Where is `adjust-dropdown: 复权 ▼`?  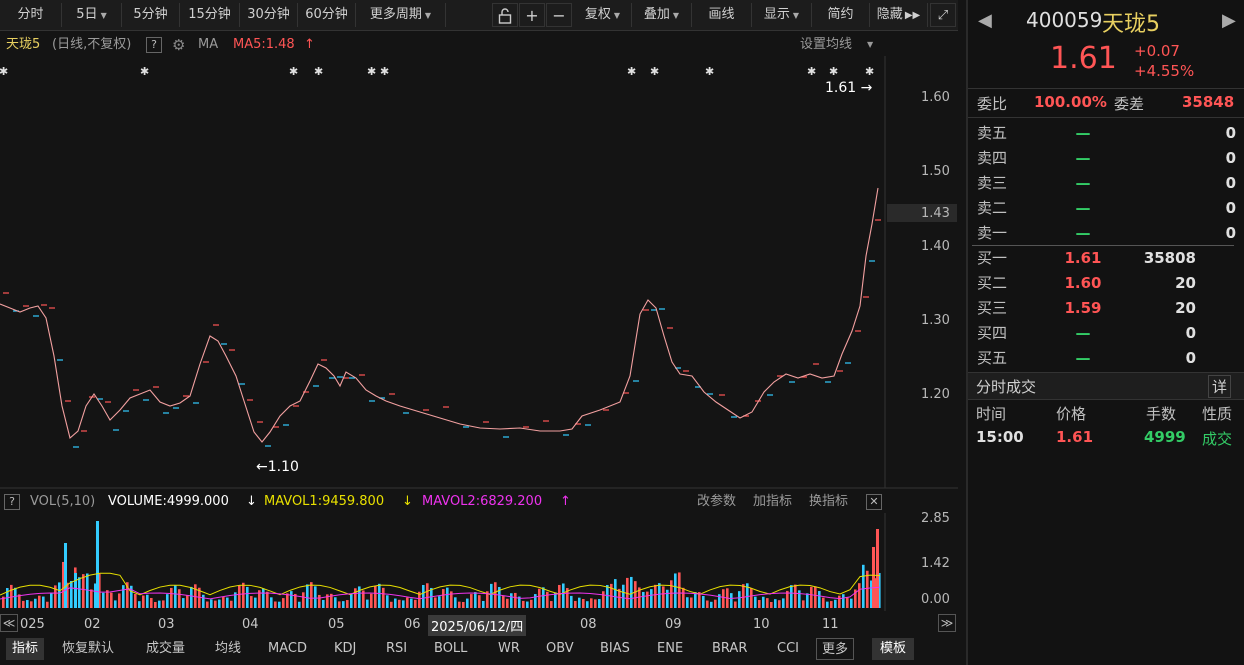
adjust-dropdown: 复权 ▼ is located at coordinates (603, 15).